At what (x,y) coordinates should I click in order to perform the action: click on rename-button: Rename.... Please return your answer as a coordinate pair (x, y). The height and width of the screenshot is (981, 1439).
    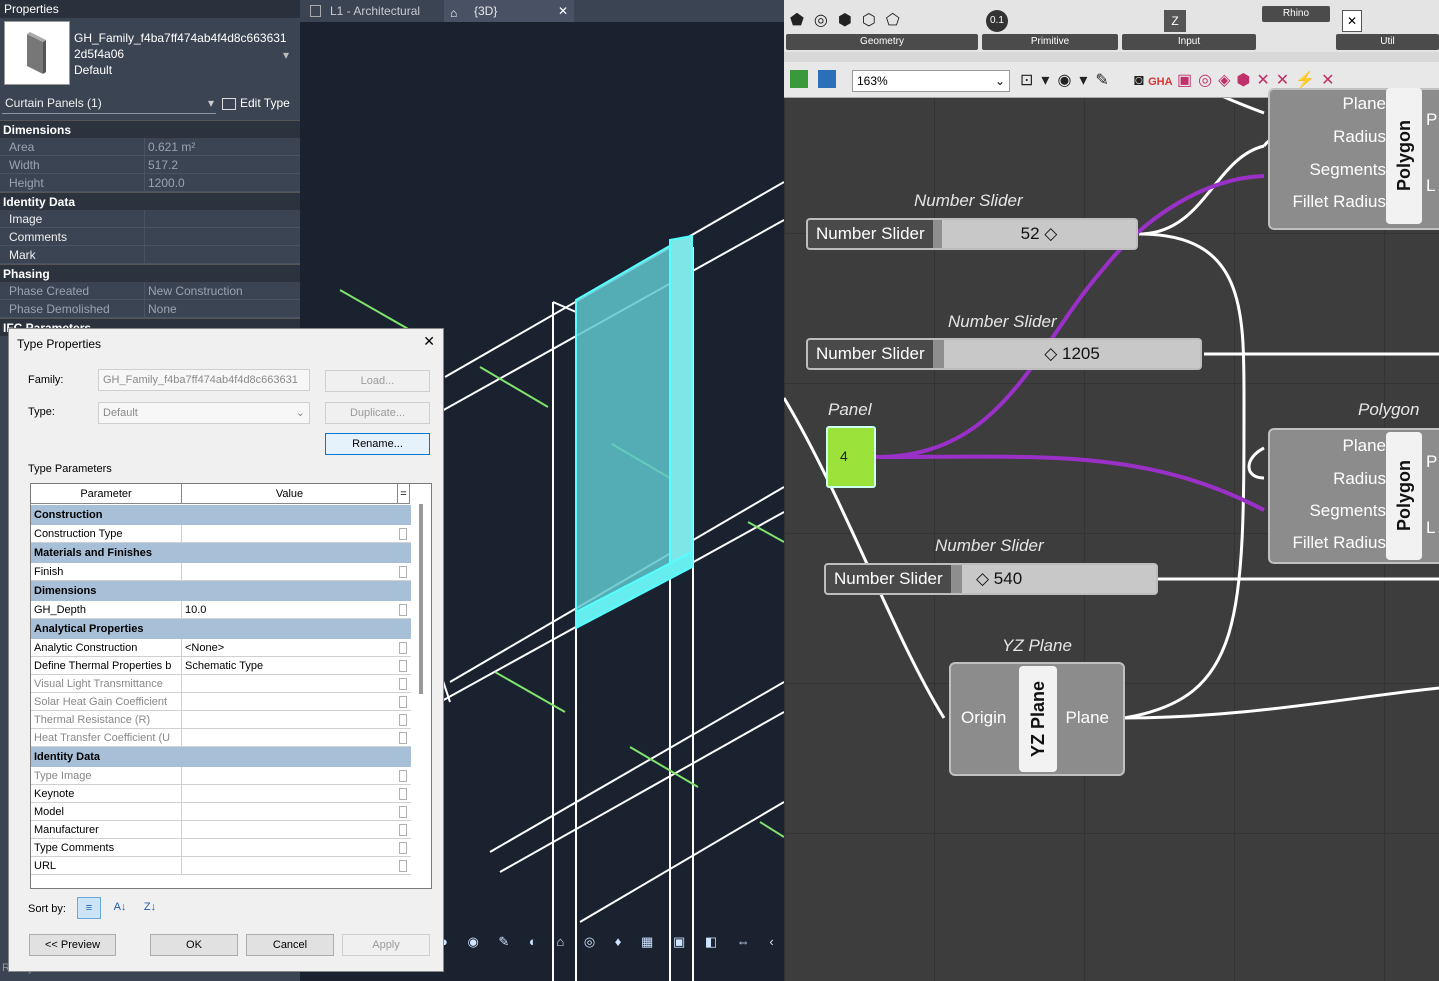
    Looking at the image, I should click on (377, 444).